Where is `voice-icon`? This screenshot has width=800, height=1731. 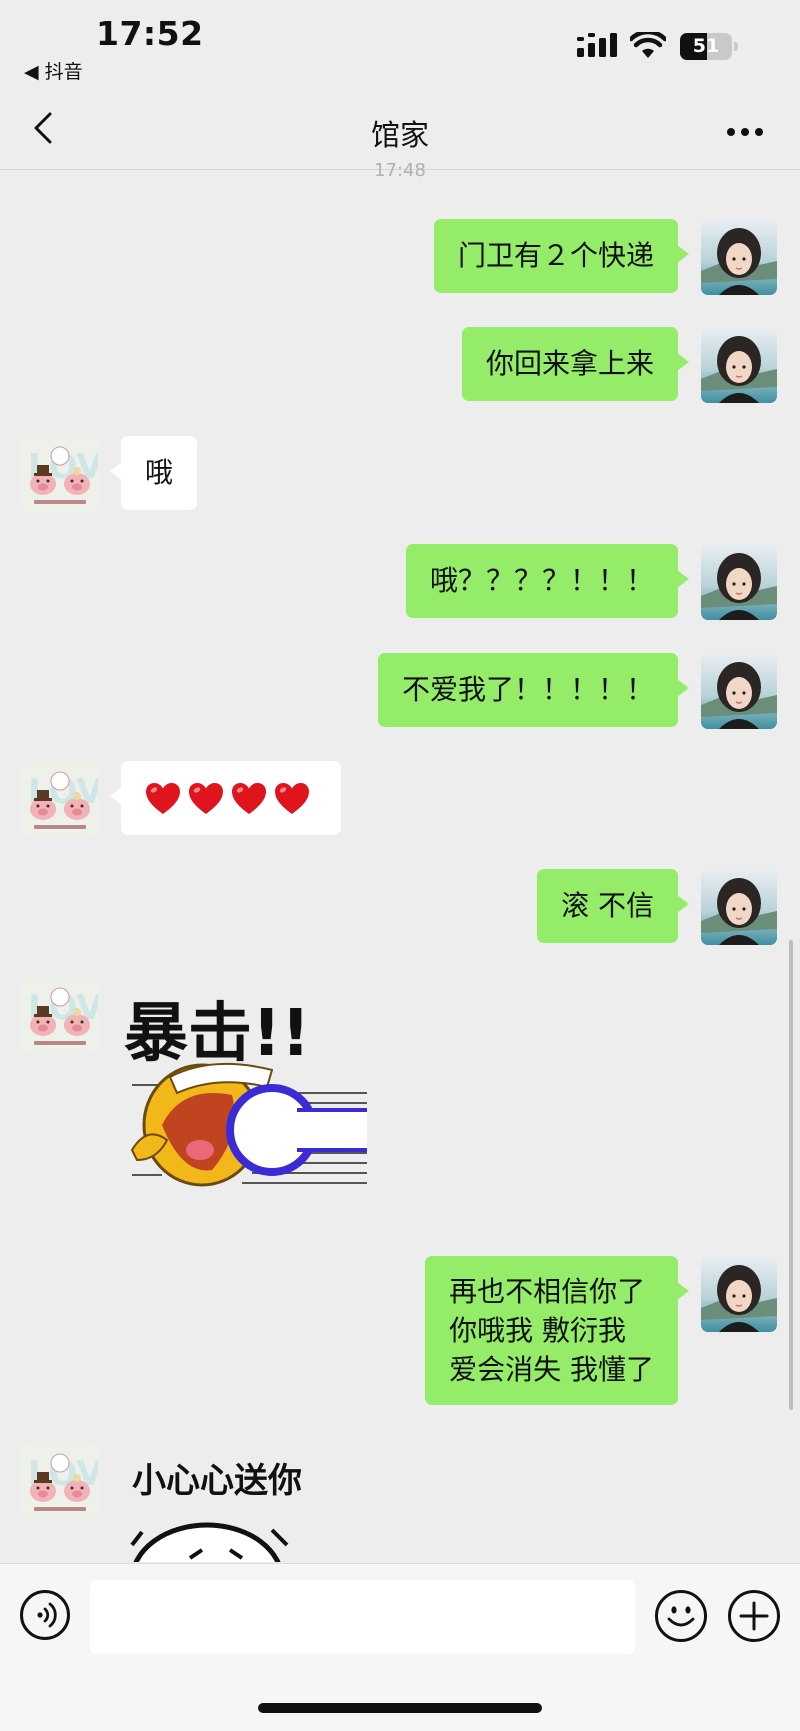
voice-icon is located at coordinates (47, 1615).